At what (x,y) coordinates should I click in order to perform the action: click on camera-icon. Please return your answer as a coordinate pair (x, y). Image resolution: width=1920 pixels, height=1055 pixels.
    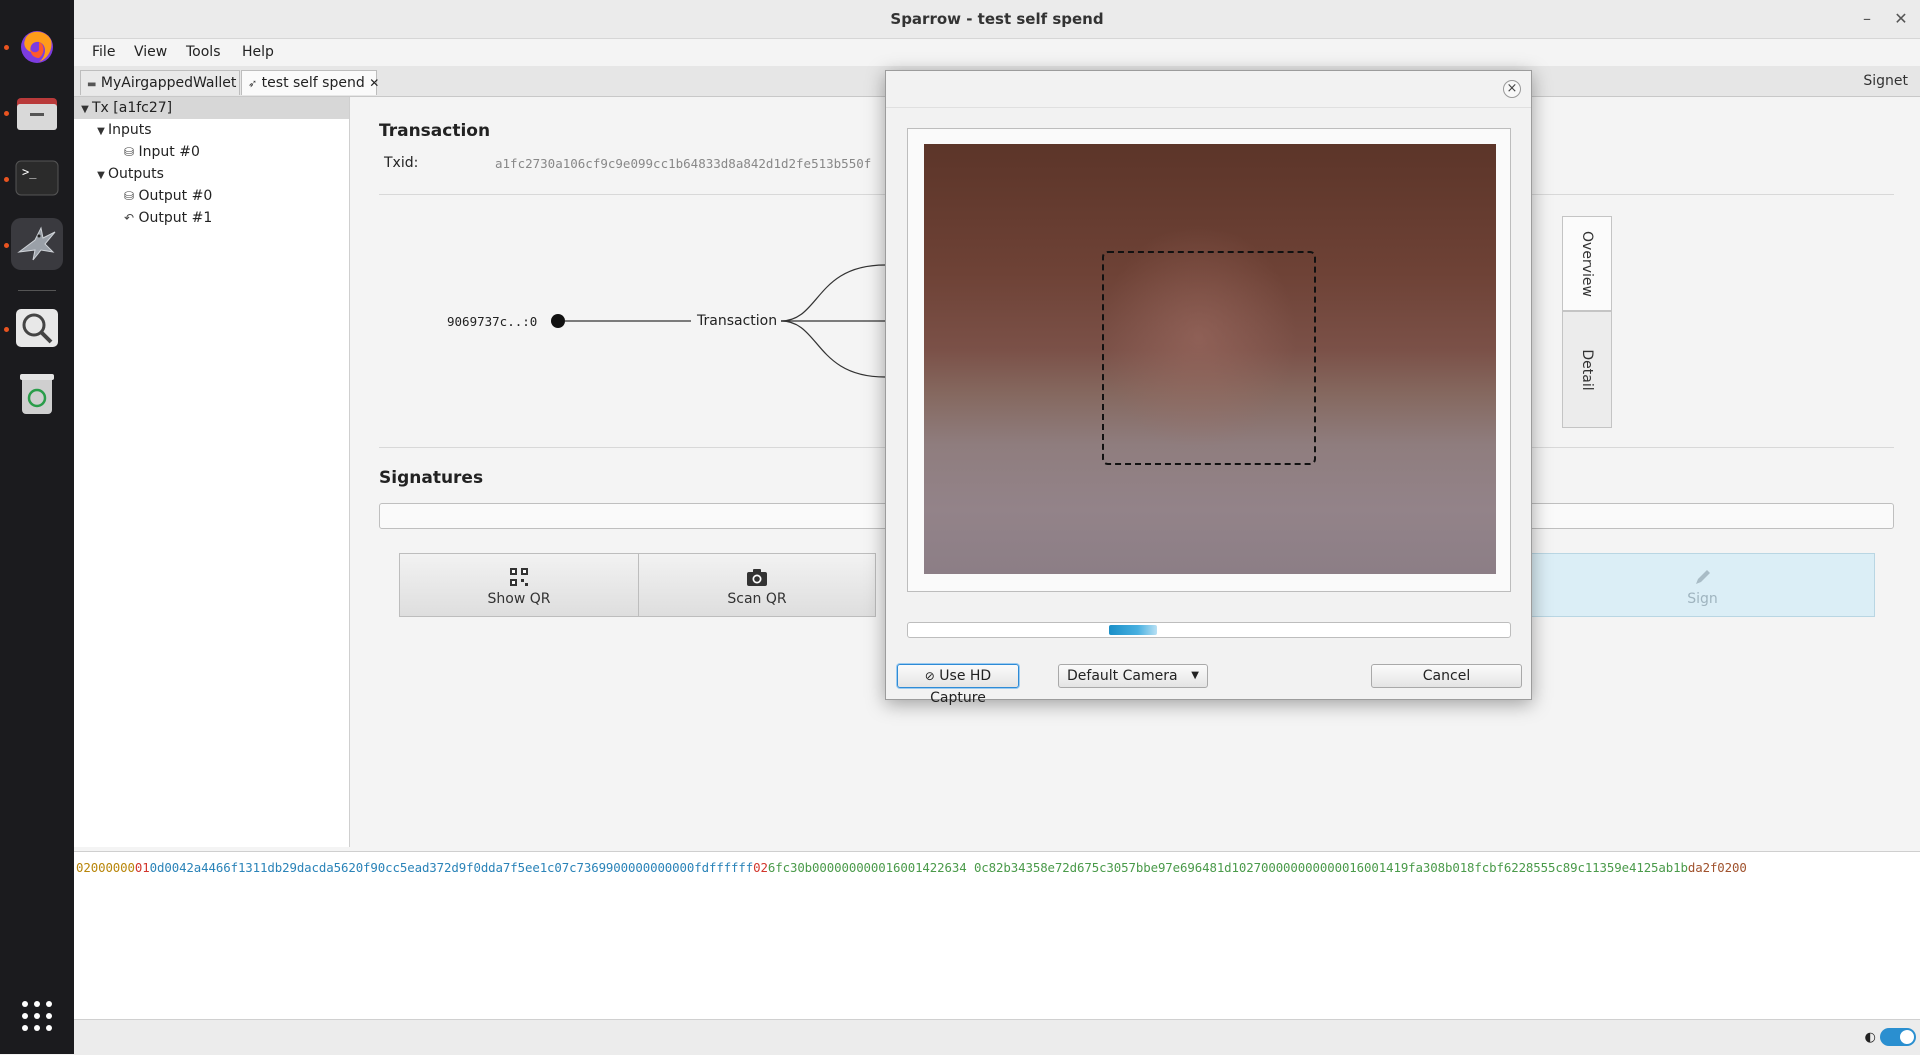
    Looking at the image, I should click on (757, 579).